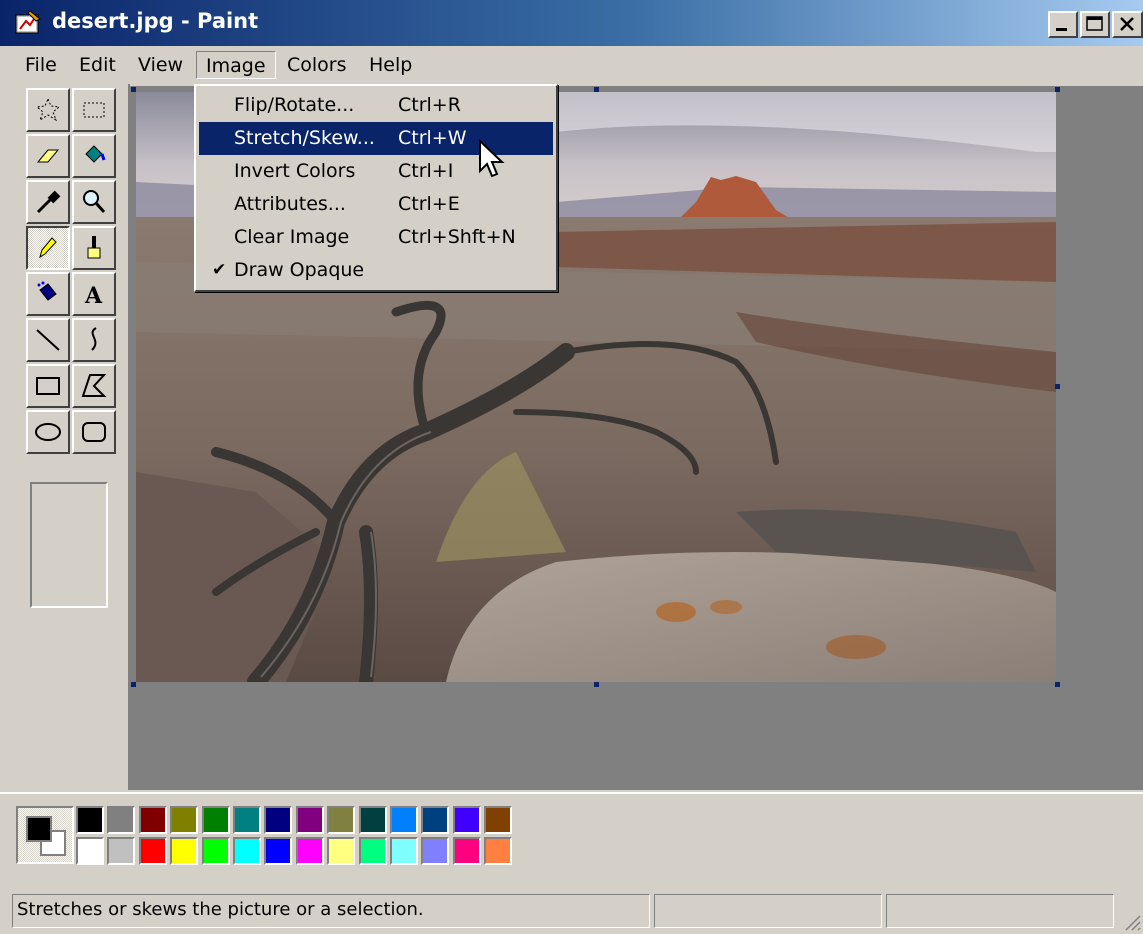 The width and height of the screenshot is (1143, 934). I want to click on text-icon: A, so click(93, 295).